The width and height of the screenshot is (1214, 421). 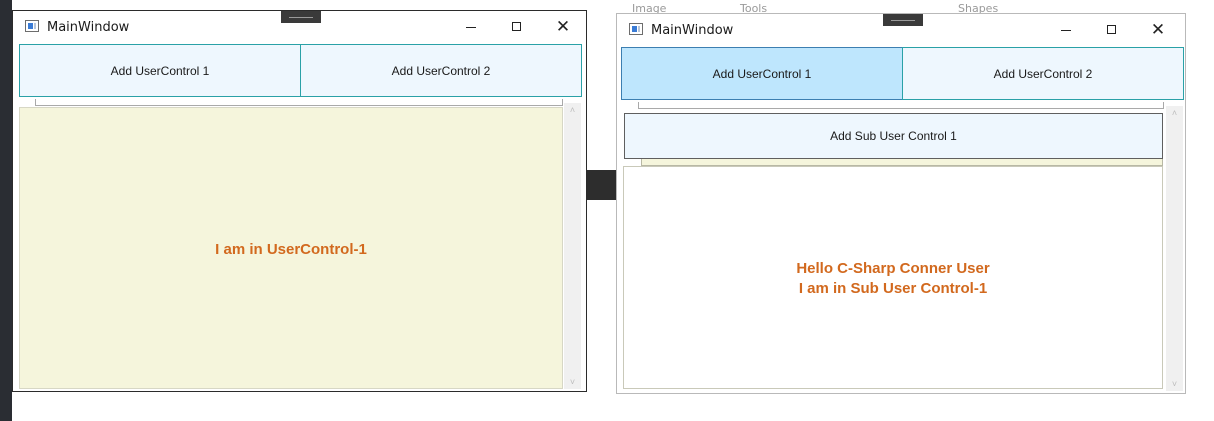 What do you see at coordinates (6, 210) in the screenshot?
I see `desktop-strip-left` at bounding box center [6, 210].